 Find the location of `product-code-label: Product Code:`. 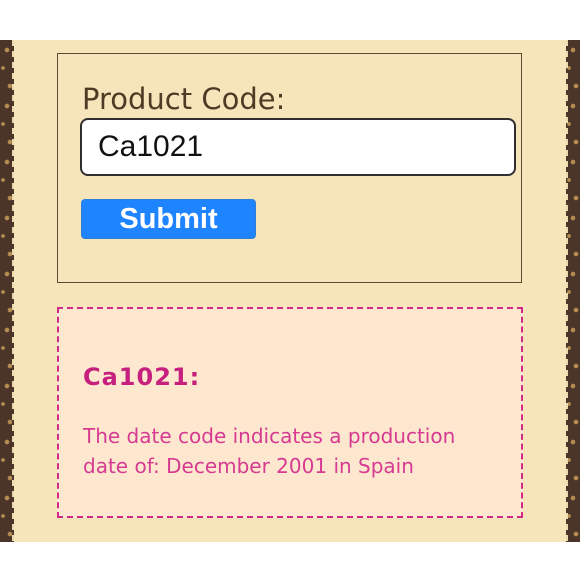

product-code-label: Product Code: is located at coordinates (184, 99).